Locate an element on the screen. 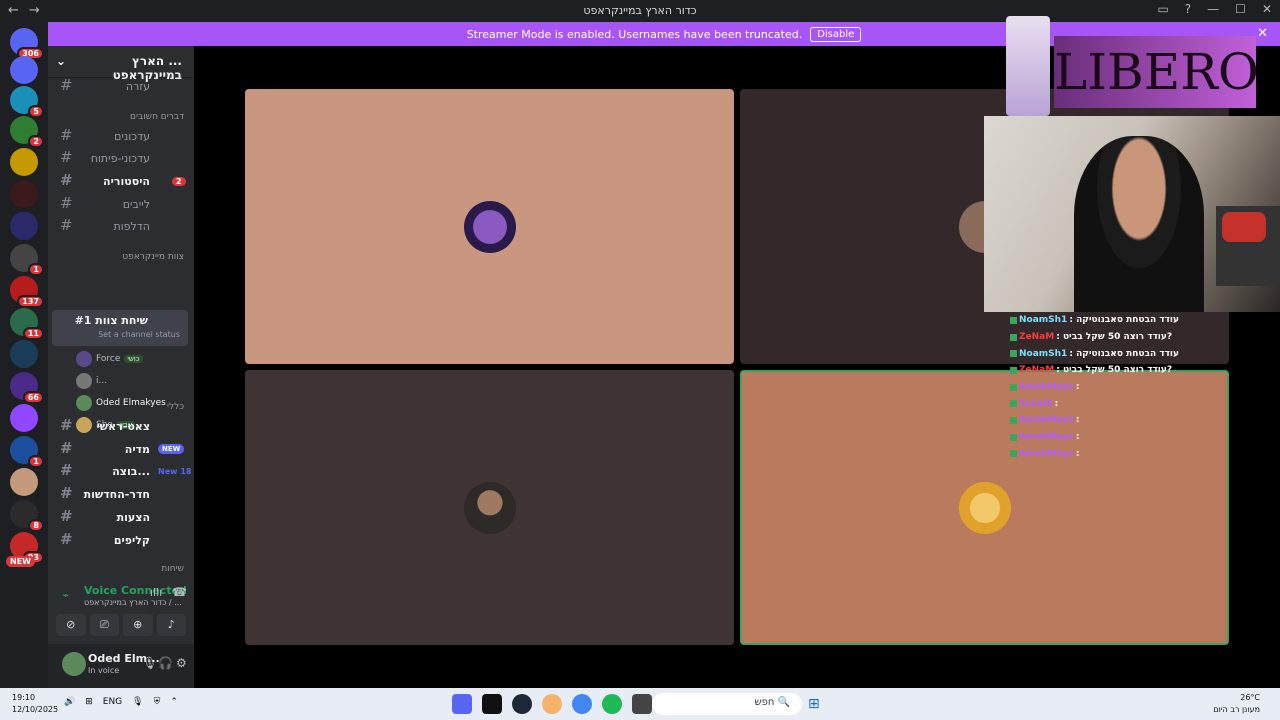 The width and height of the screenshot is (1280, 720). capcut-app-icon is located at coordinates (492, 704).